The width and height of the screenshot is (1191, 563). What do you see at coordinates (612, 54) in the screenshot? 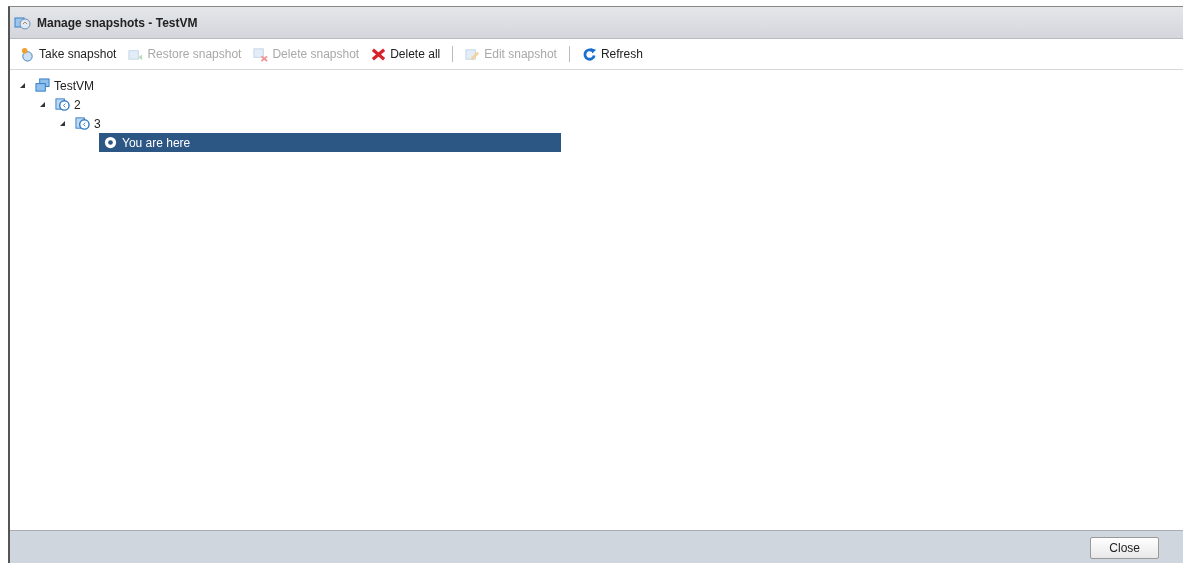
I see `toolbar-button: Refresh` at bounding box center [612, 54].